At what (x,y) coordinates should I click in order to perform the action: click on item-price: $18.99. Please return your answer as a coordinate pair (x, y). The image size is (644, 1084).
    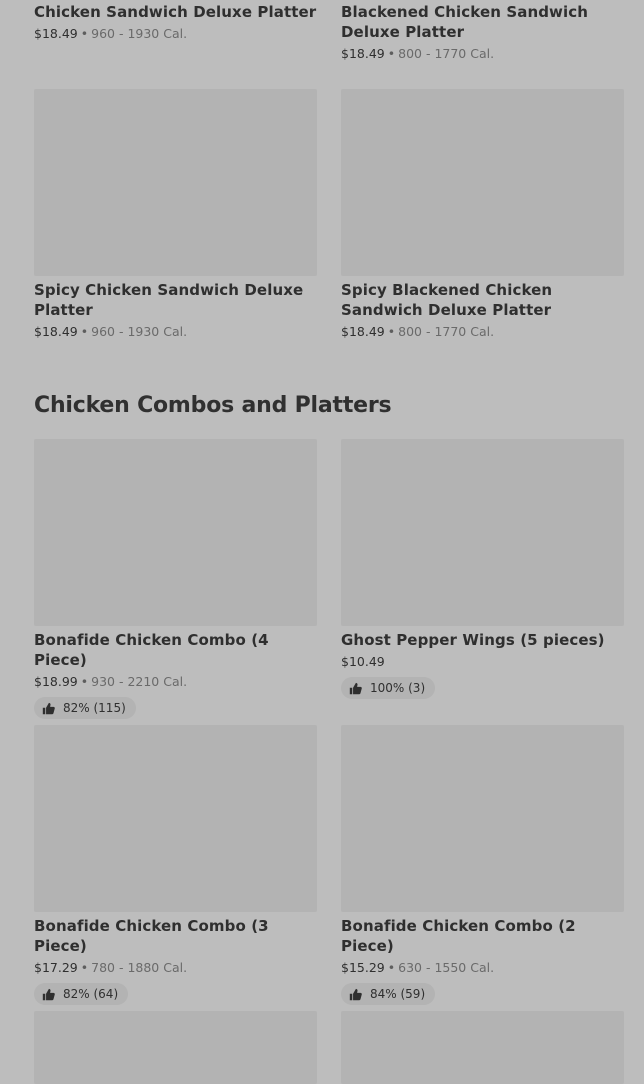
    Looking at the image, I should click on (56, 681).